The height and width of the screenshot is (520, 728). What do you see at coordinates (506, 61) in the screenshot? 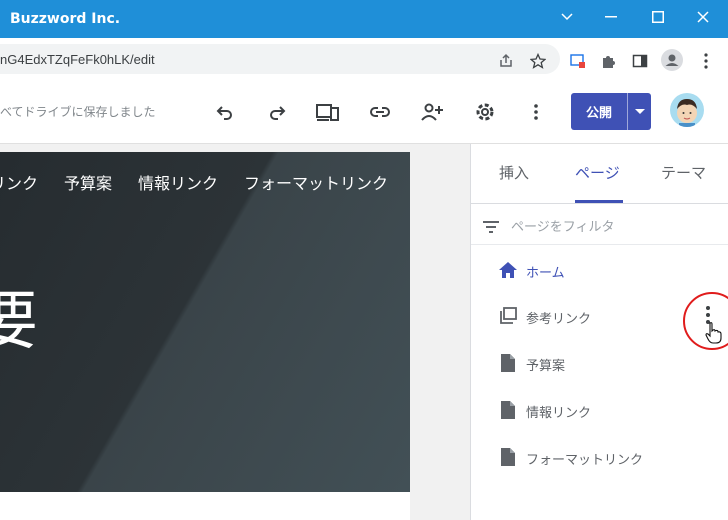
I see `share-icon` at bounding box center [506, 61].